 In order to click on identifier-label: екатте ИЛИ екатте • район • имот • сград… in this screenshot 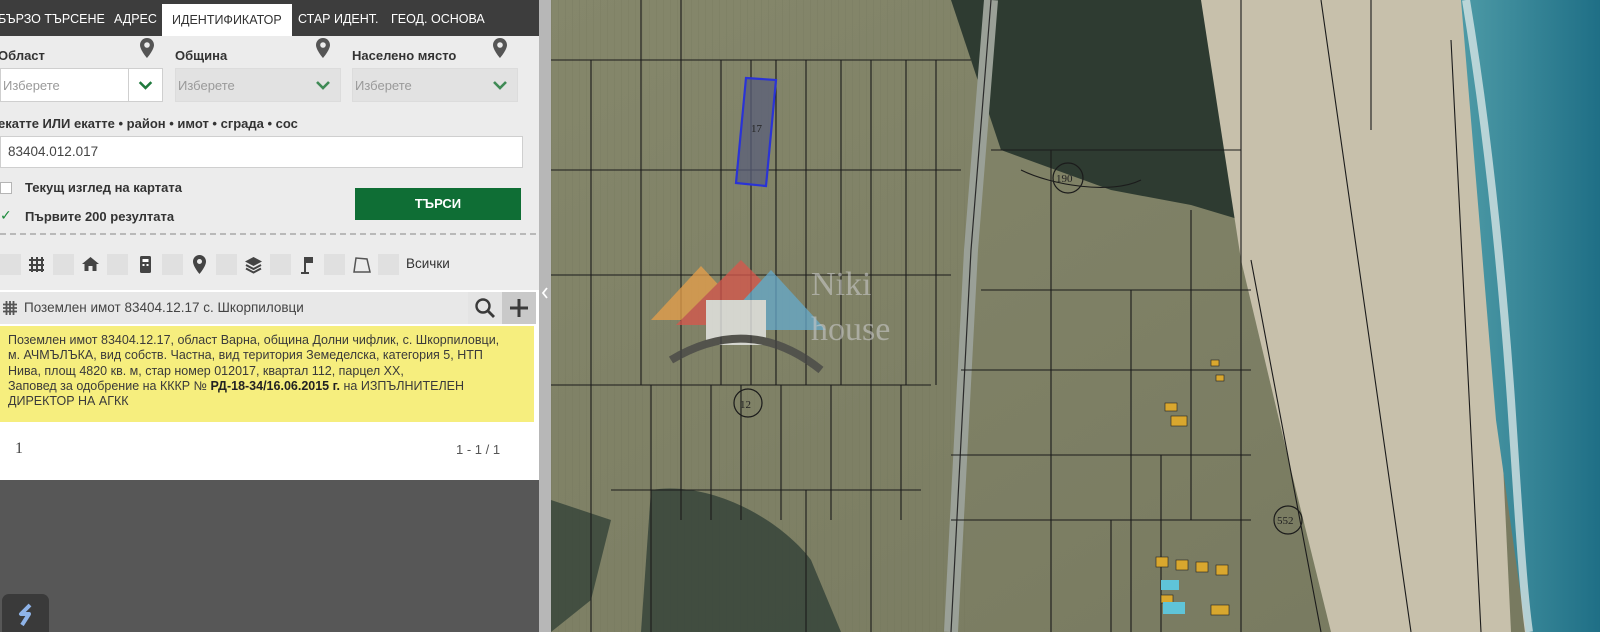, I will do `click(149, 123)`.